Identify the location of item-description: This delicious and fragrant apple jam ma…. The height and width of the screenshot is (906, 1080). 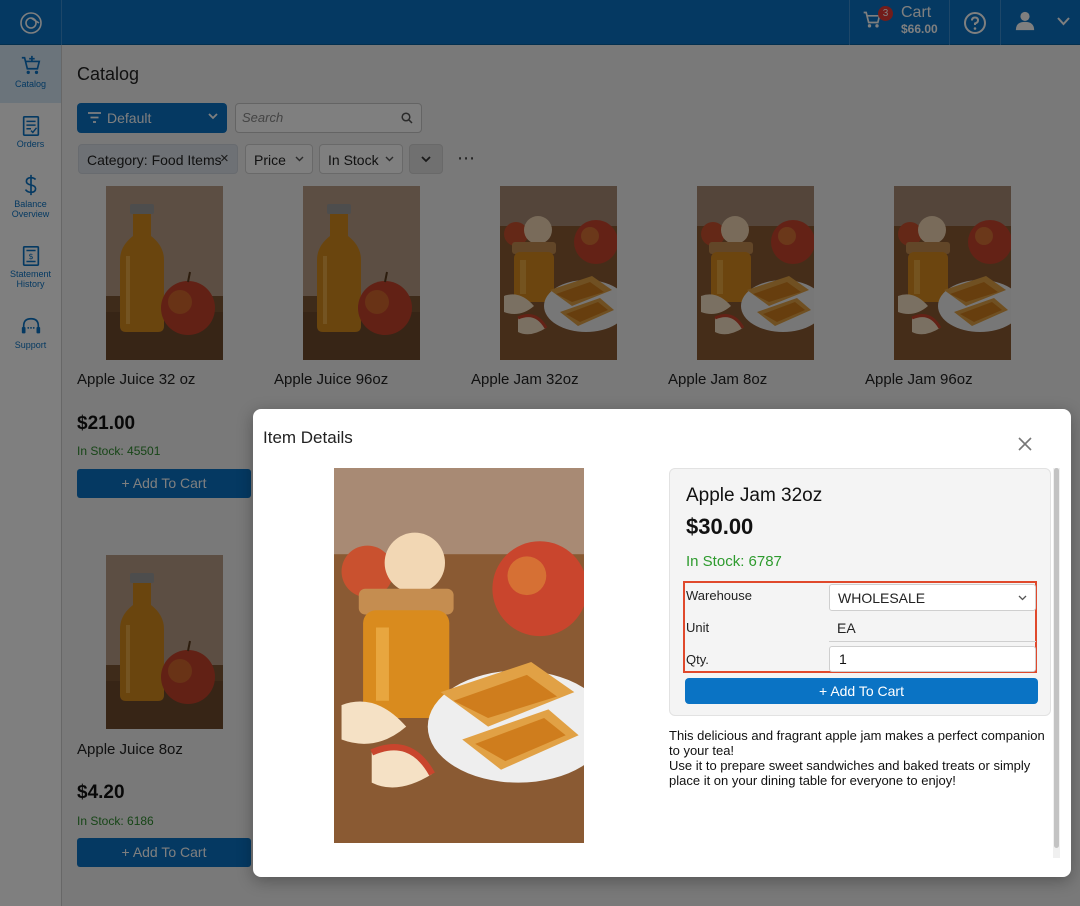
(862, 758).